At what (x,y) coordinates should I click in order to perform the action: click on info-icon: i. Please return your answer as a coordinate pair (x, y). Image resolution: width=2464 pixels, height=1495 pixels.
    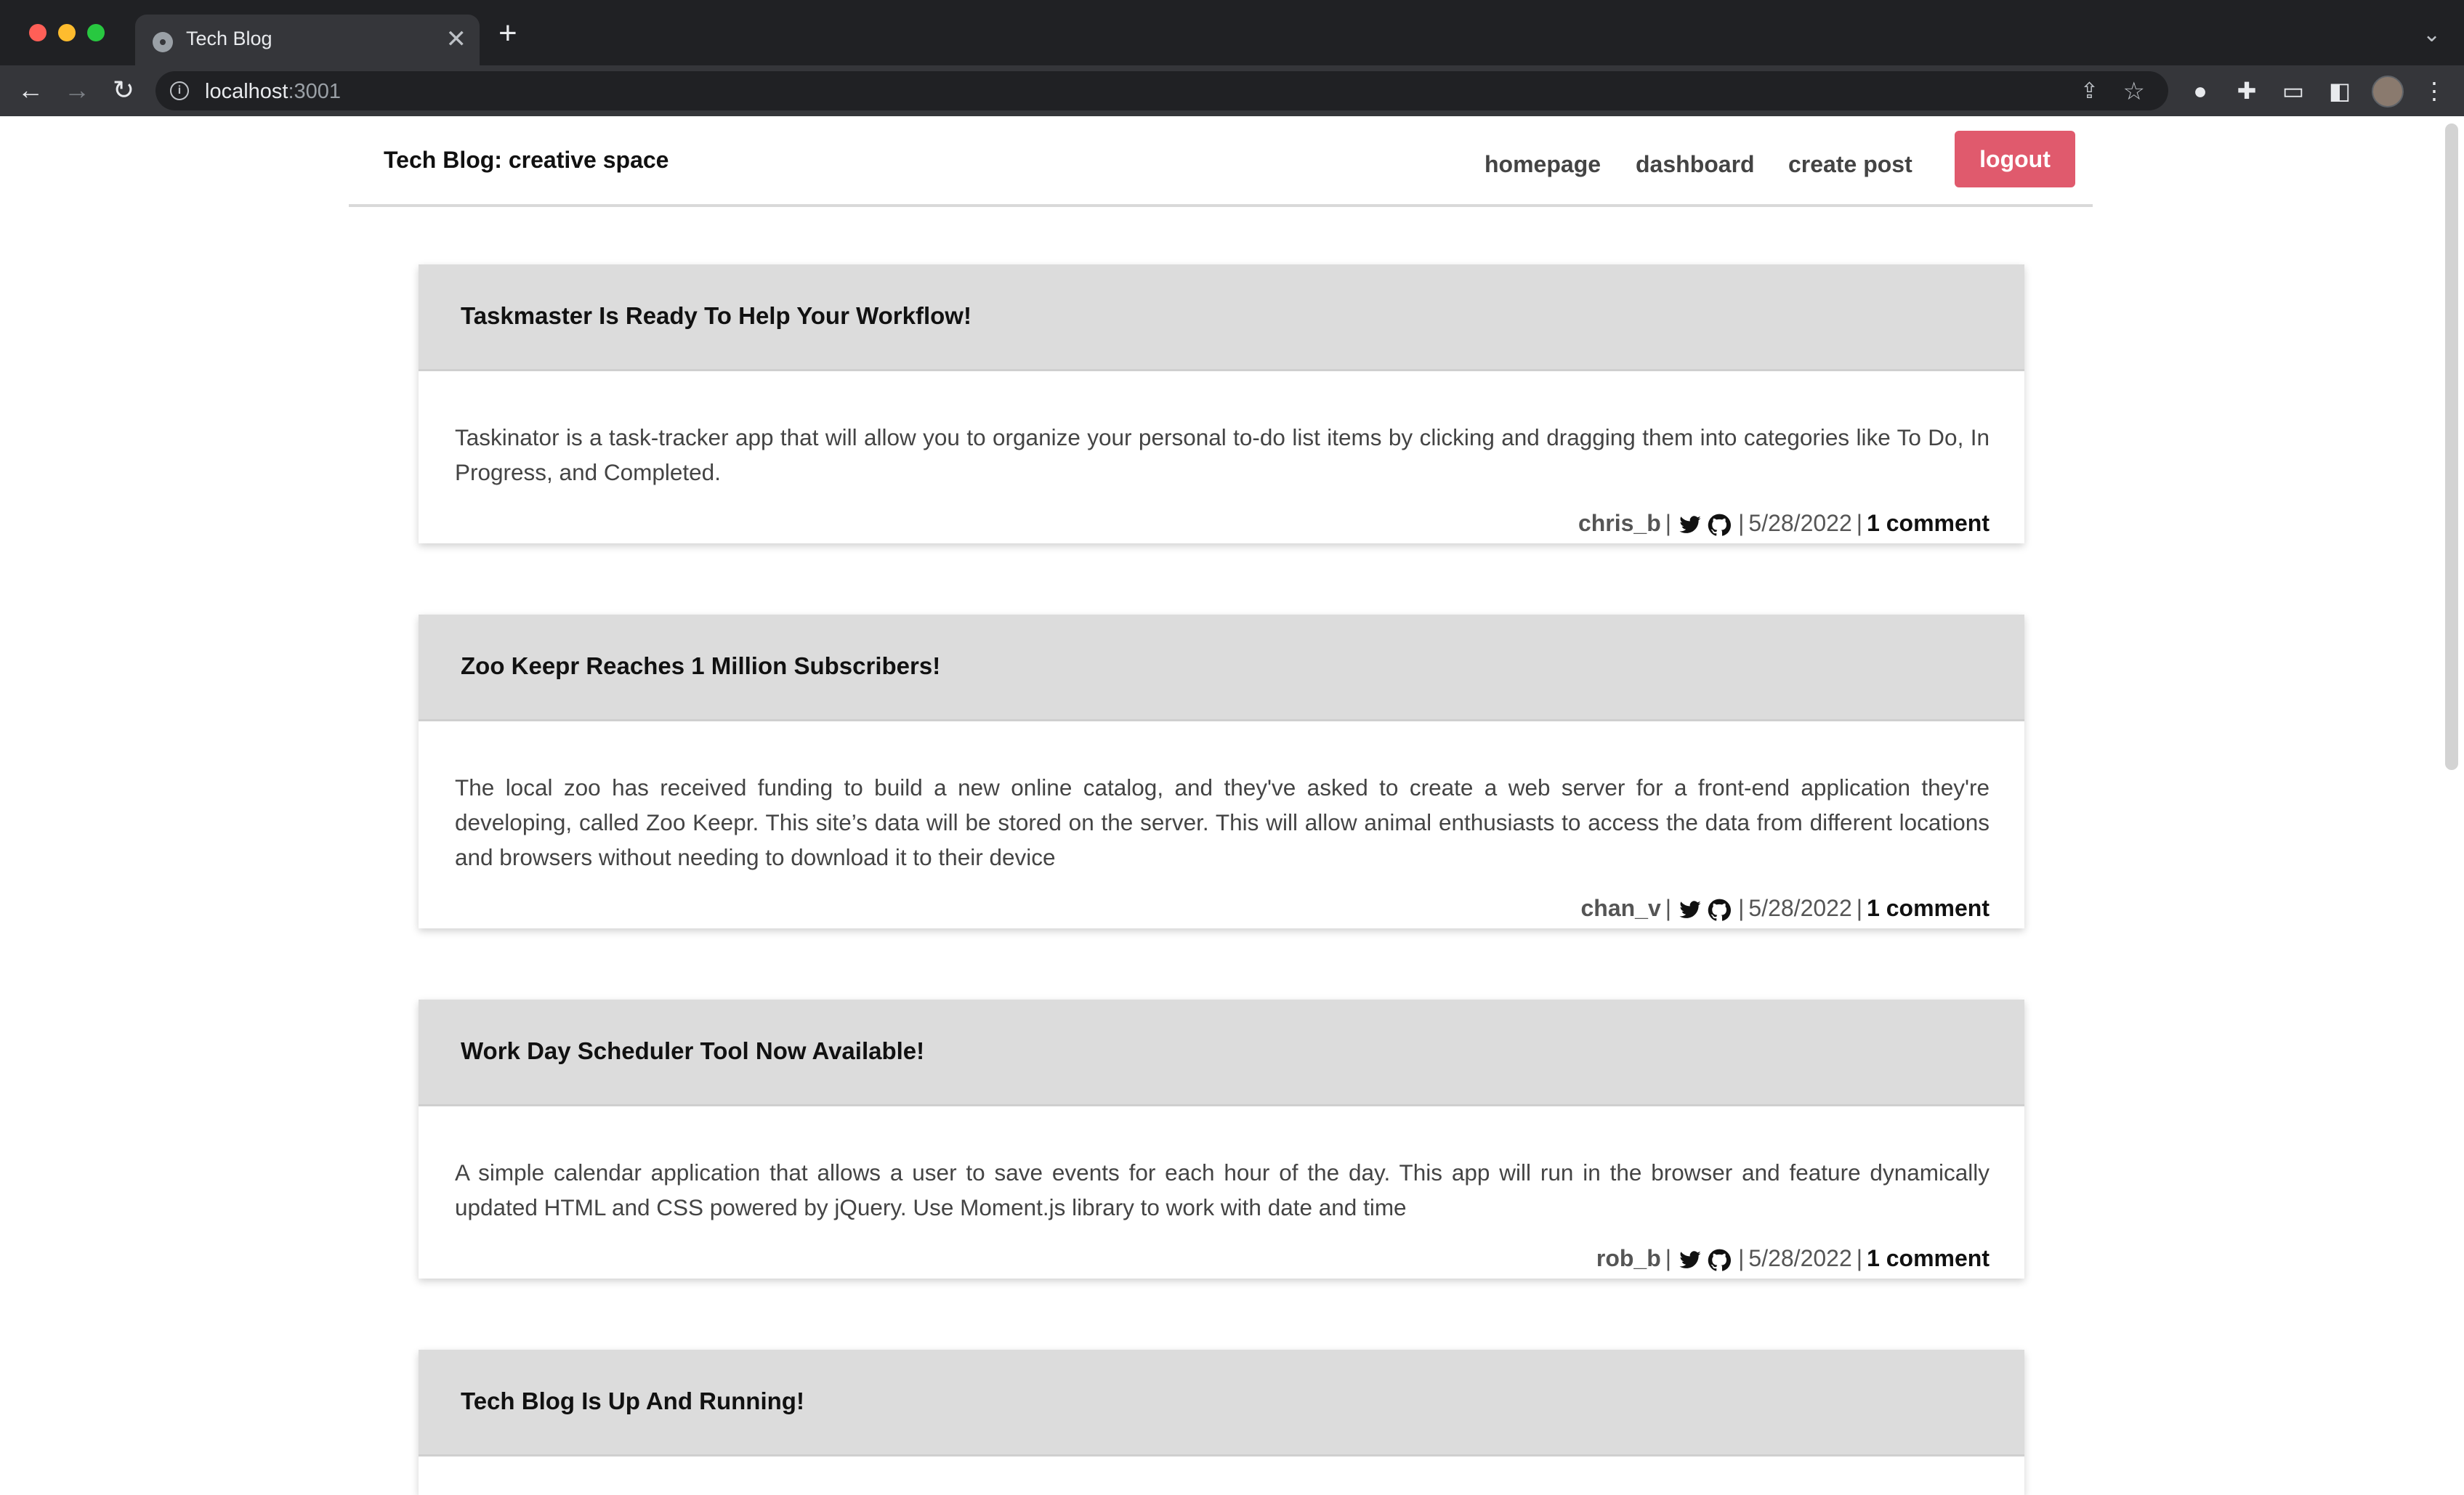
    Looking at the image, I should click on (180, 90).